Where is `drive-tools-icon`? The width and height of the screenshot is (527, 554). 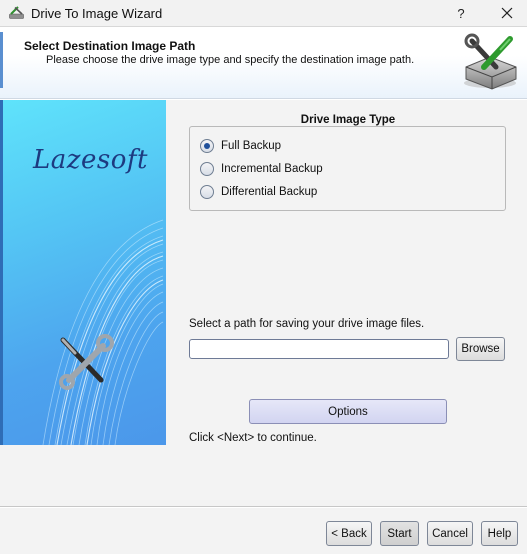
drive-tools-icon is located at coordinates (490, 61).